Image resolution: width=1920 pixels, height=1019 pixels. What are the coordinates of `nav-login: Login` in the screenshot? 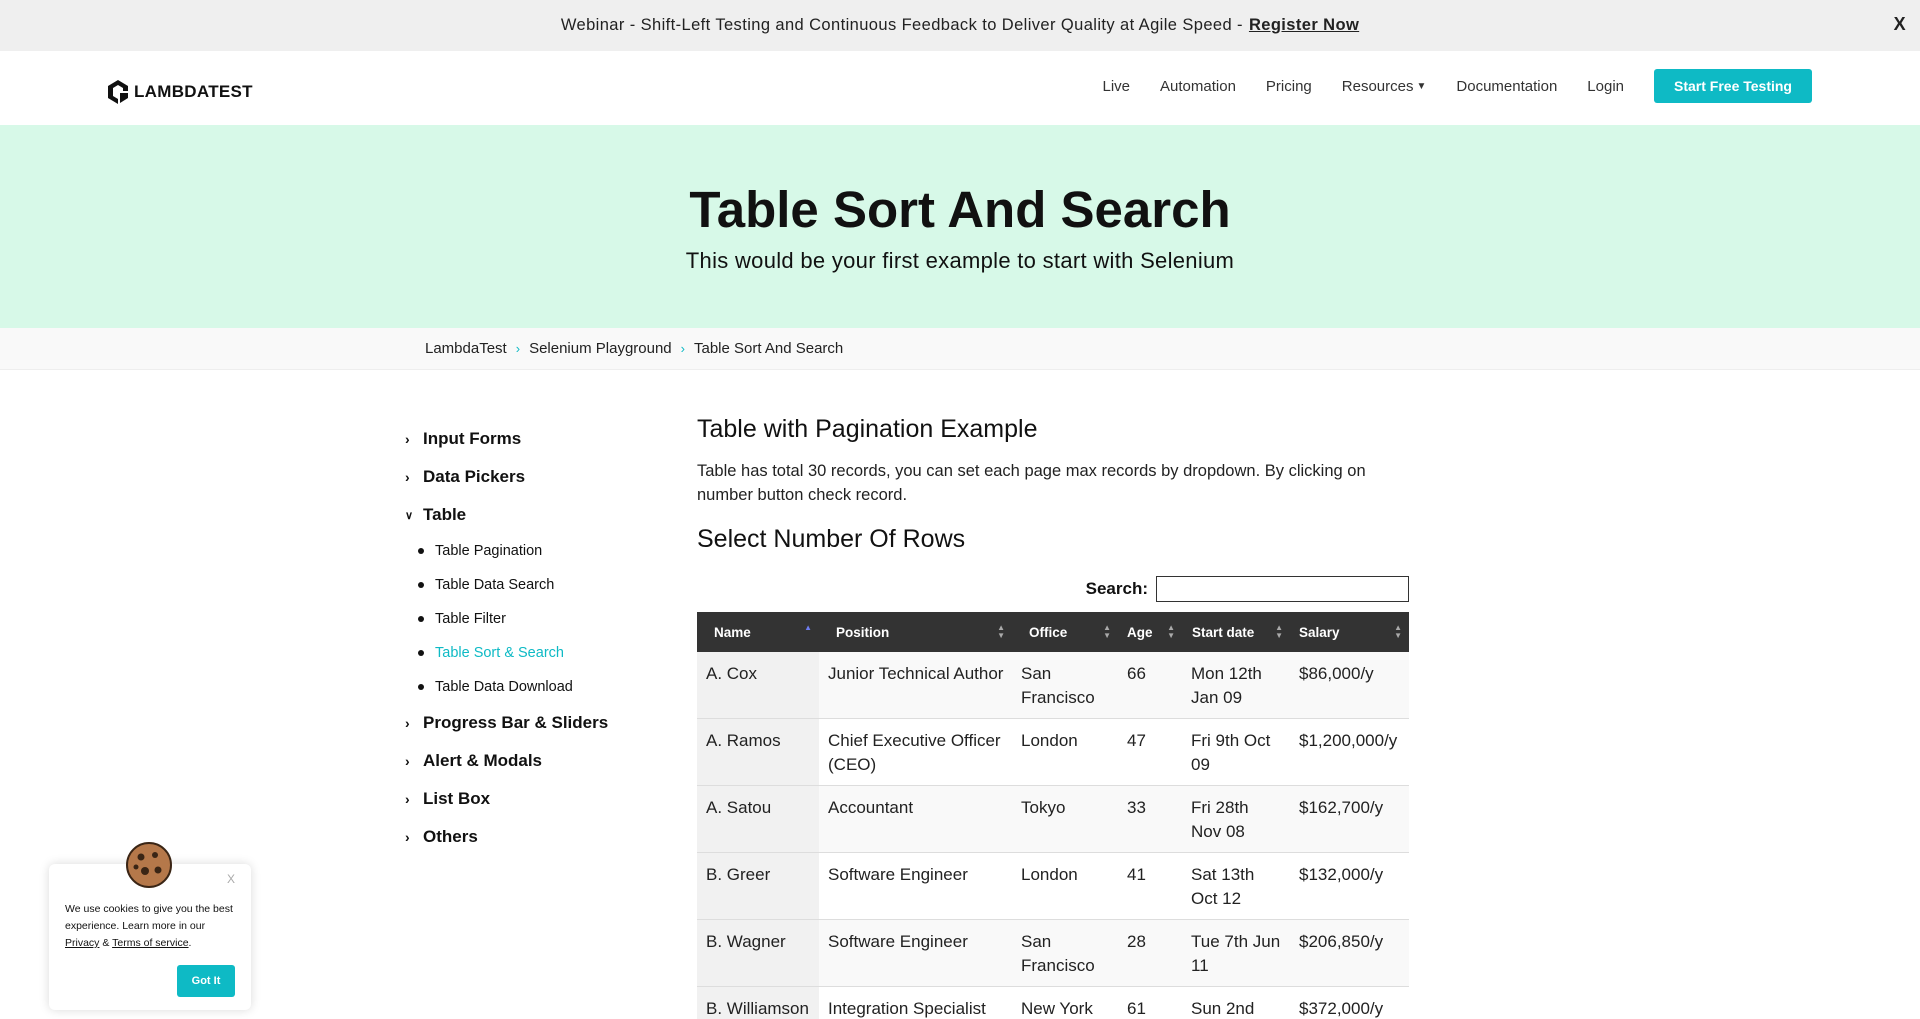 It's located at (1605, 86).